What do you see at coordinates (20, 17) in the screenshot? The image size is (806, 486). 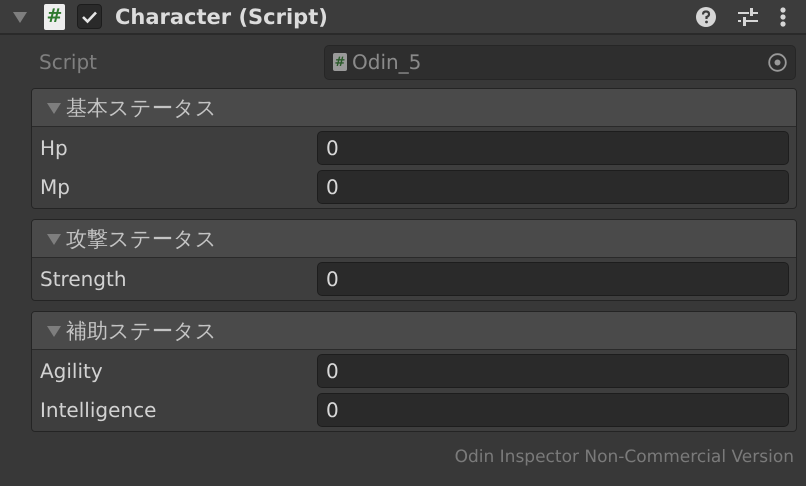 I see `caret-icon` at bounding box center [20, 17].